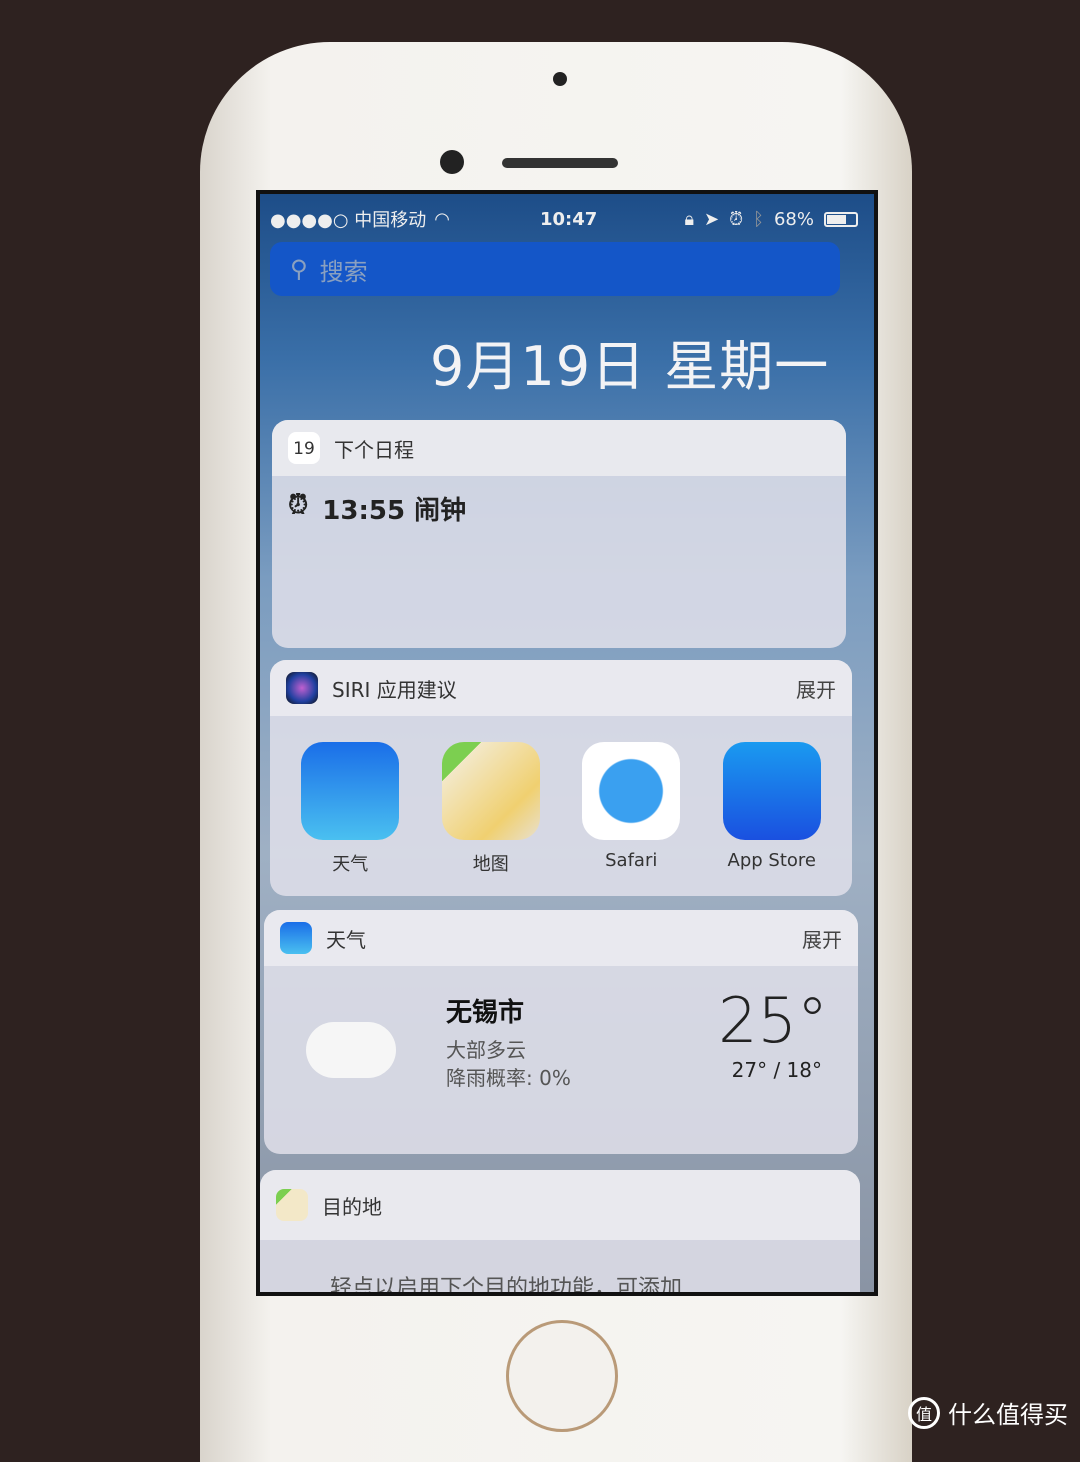 The image size is (1080, 1462). What do you see at coordinates (506, 1284) in the screenshot?
I see `destination-message: 轻点以启用下个目的地功能，可添加` at bounding box center [506, 1284].